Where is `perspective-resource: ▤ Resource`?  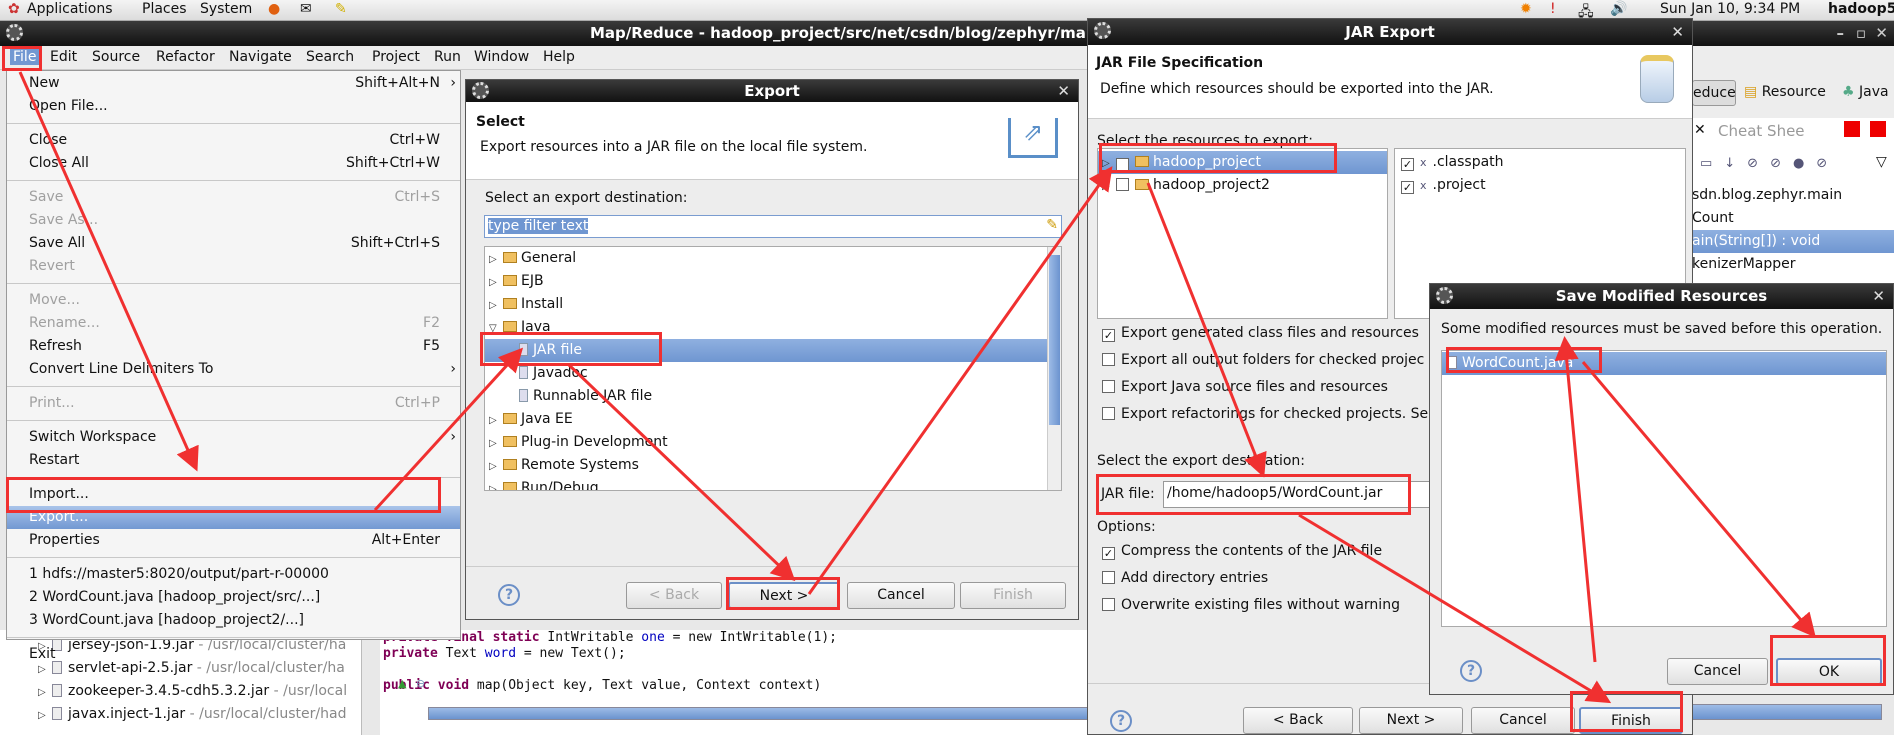
perspective-resource: ▤ Resource is located at coordinates (1785, 92).